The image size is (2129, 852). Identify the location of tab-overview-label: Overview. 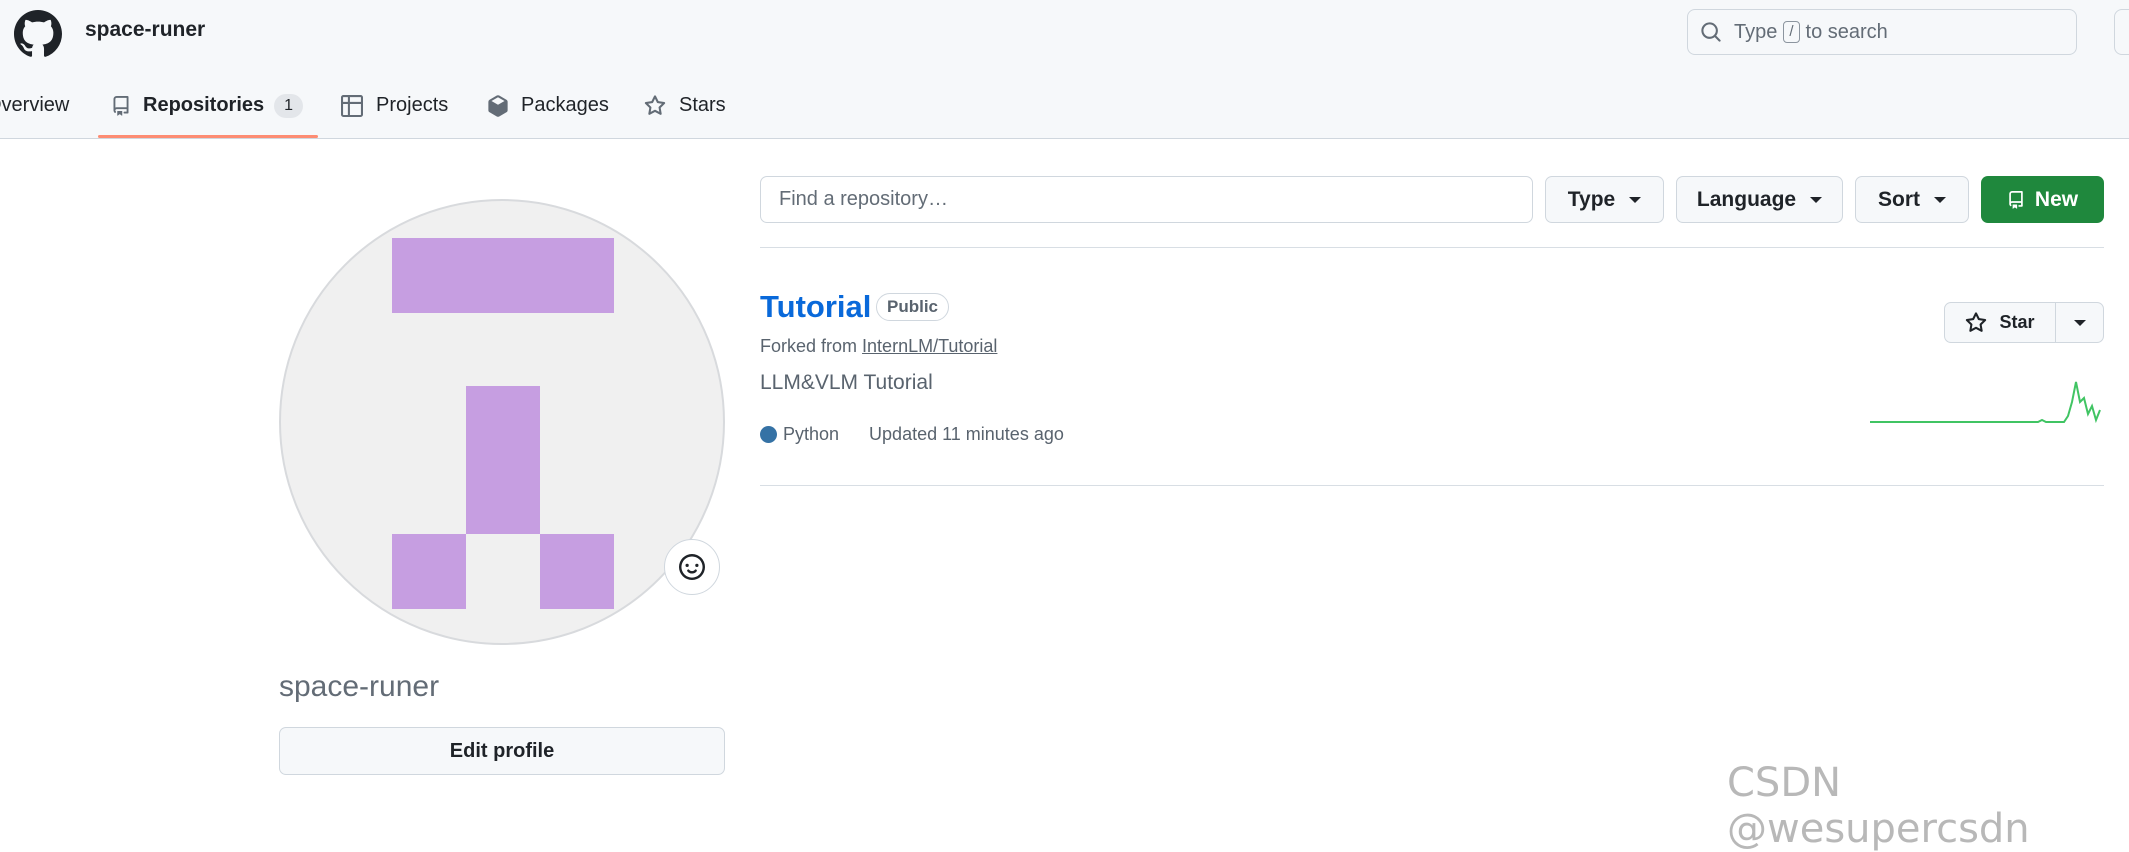
(35, 105).